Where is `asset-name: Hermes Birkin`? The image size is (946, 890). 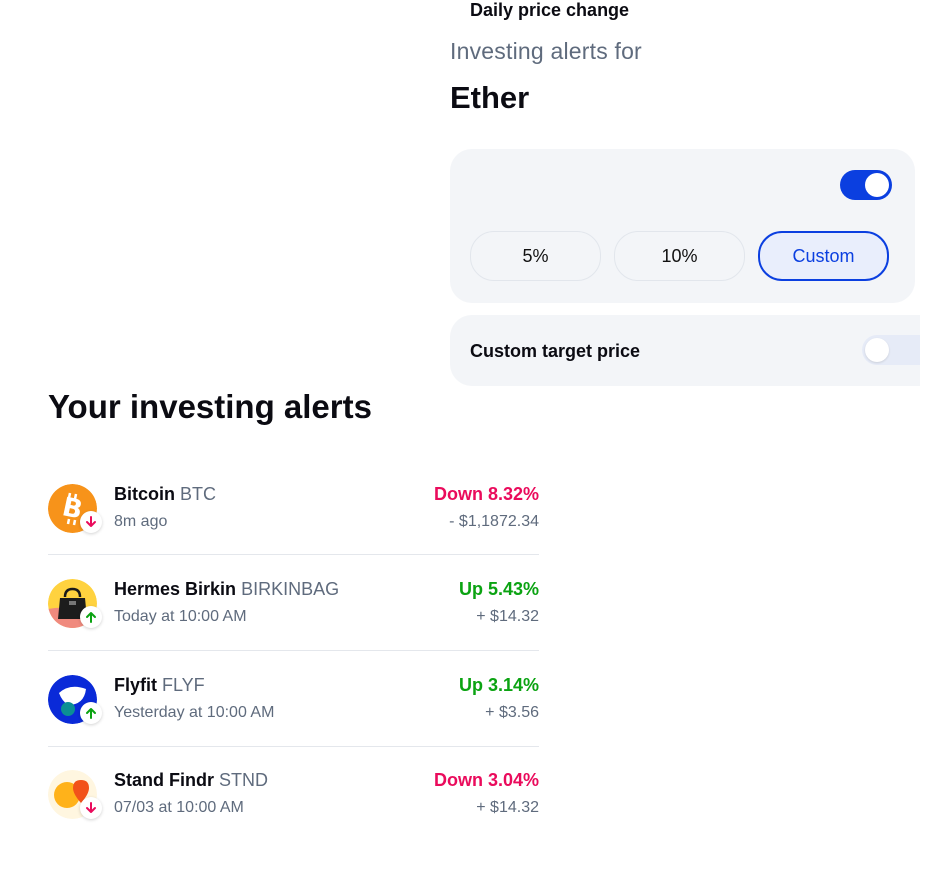 asset-name: Hermes Birkin is located at coordinates (175, 589).